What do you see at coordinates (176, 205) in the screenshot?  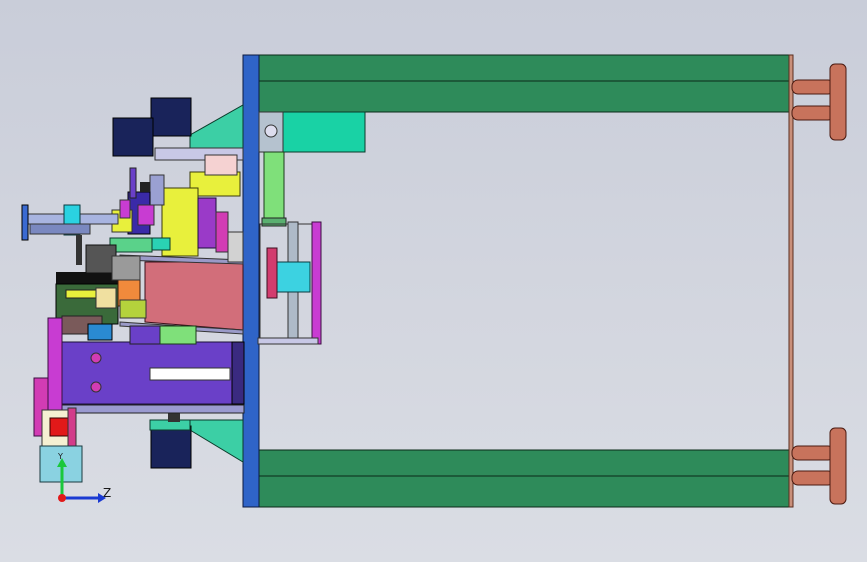 I see `upper-mechanism` at bounding box center [176, 205].